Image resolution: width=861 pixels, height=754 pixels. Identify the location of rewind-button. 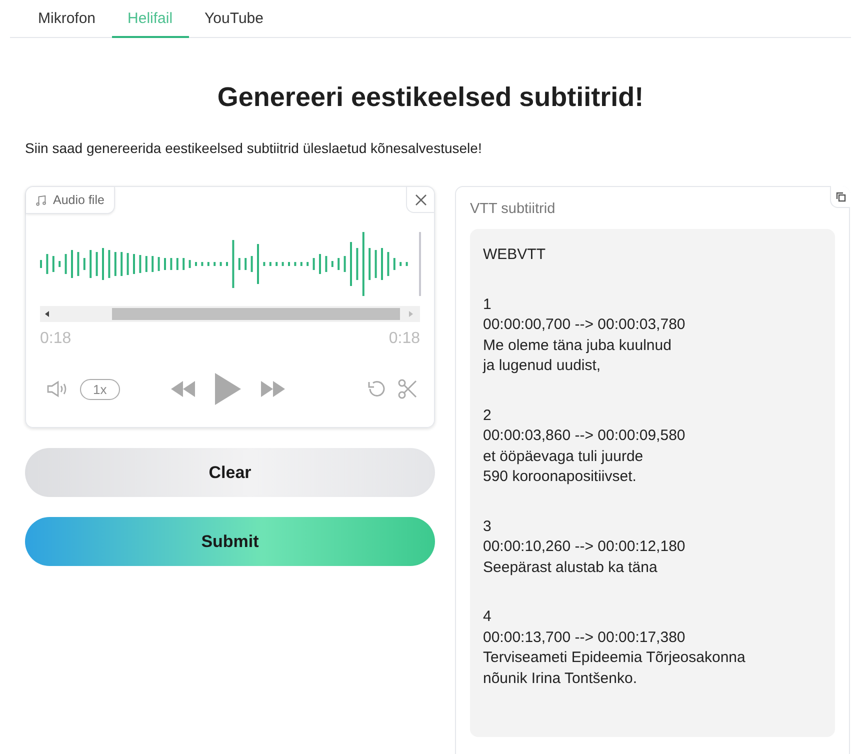
(183, 389).